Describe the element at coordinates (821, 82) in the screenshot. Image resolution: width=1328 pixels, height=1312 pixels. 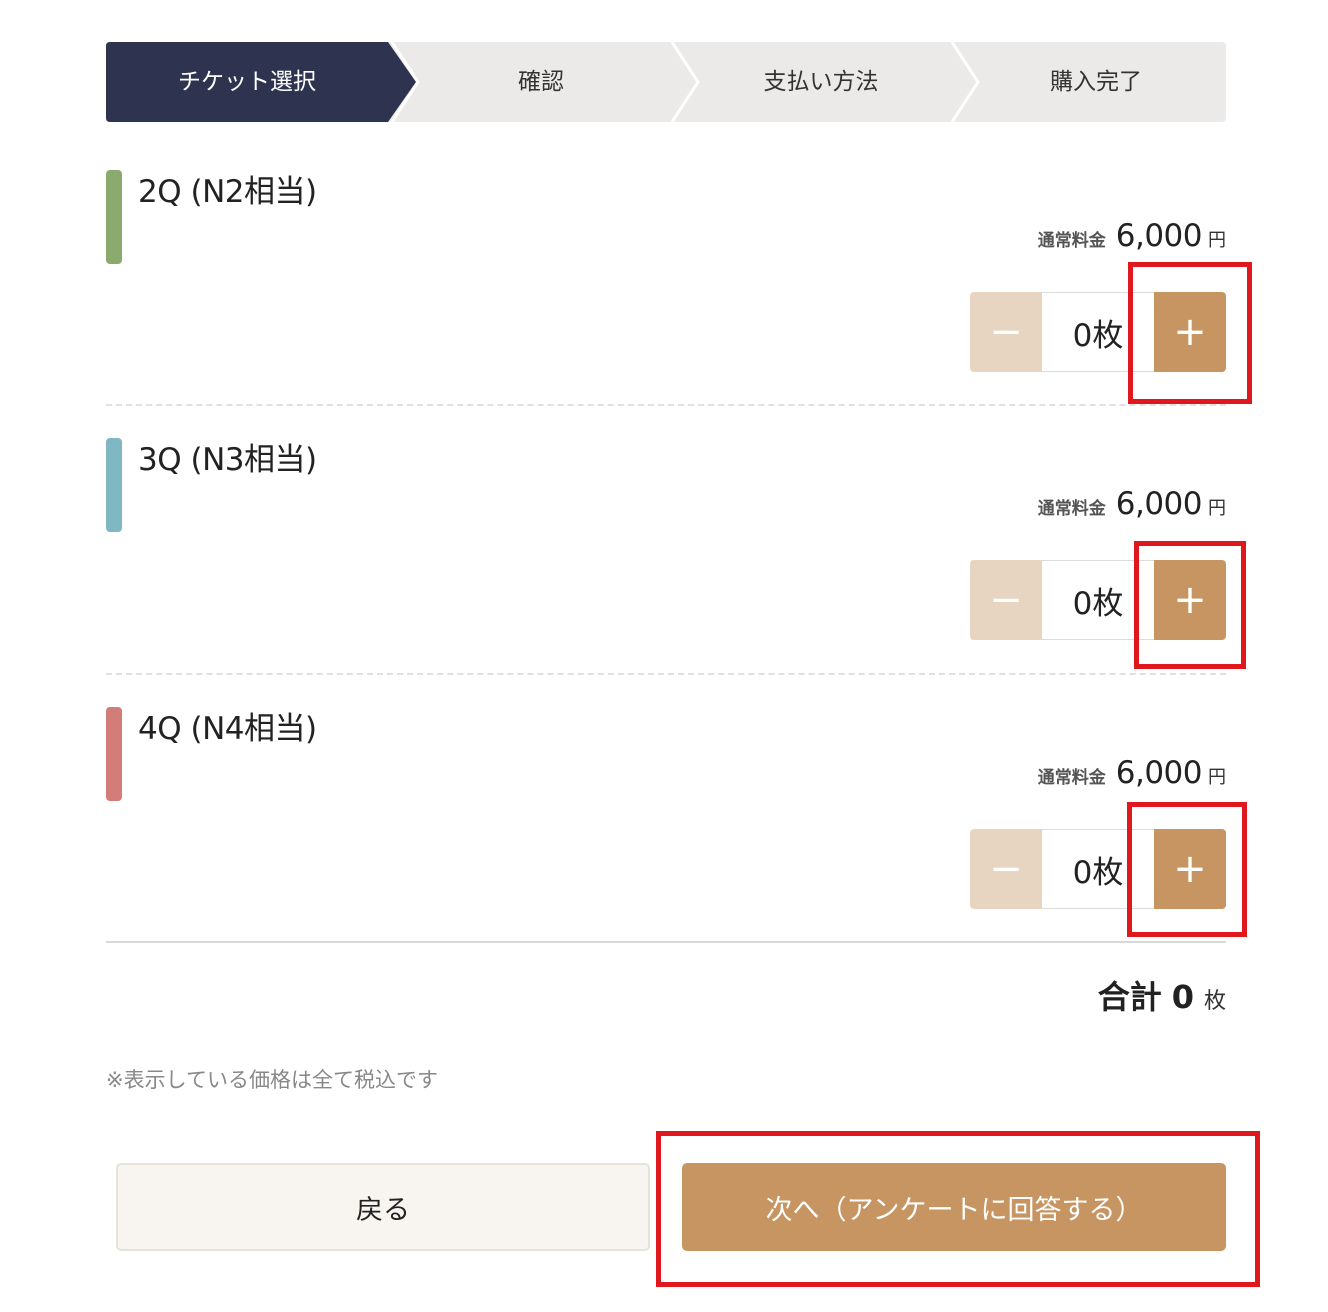
I see `step-payment-method: 支払い方法` at that location.